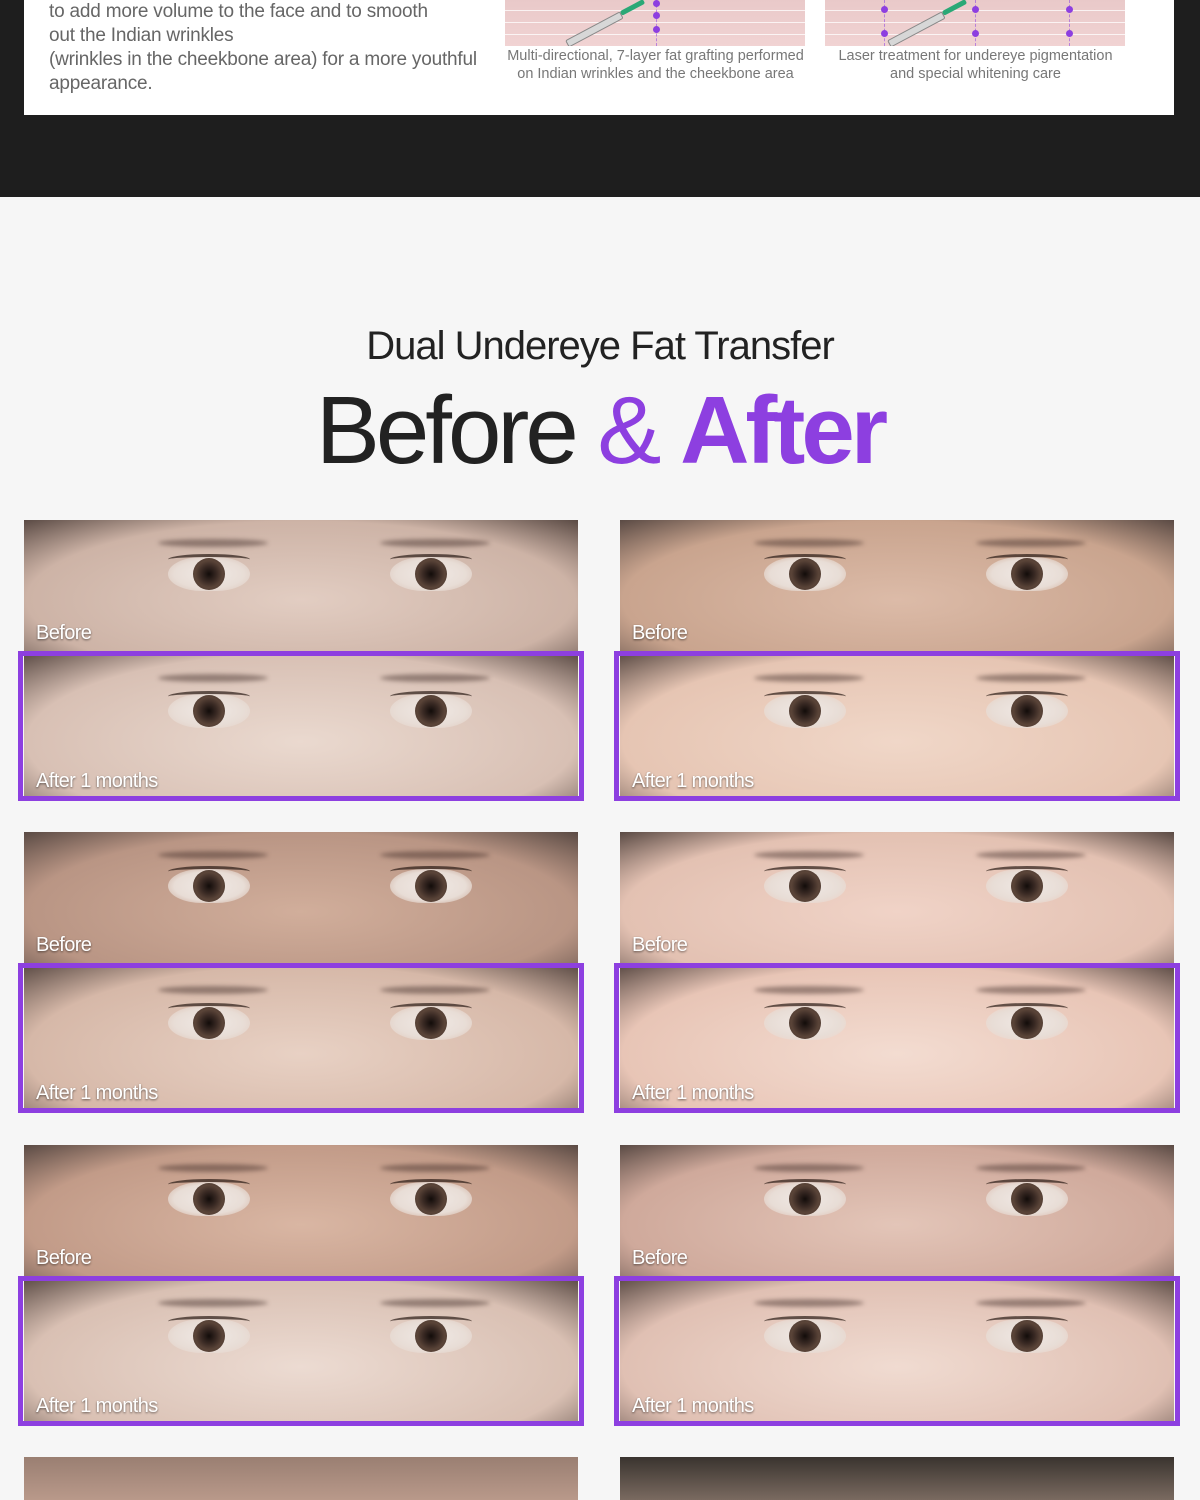  Describe the element at coordinates (629, 430) in the screenshot. I see `headline-ampersand: &` at that location.